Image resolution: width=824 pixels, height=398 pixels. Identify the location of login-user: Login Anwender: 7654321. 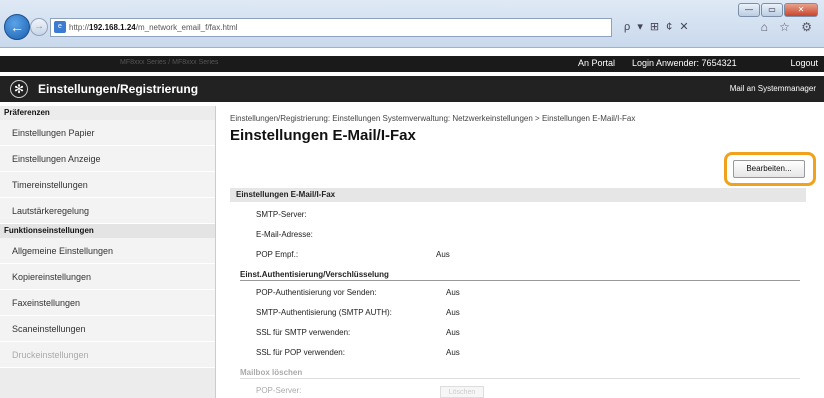
(684, 63).